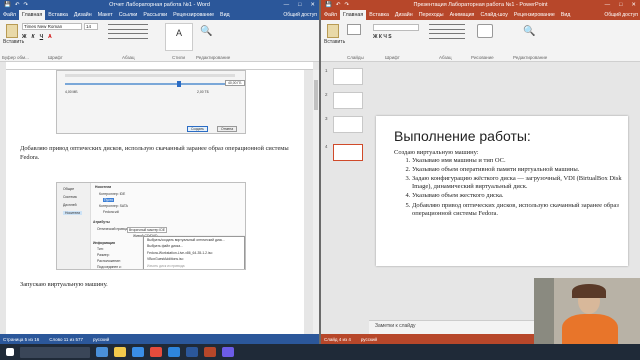  I want to click on tab-references: Ссылки, so click(128, 15).